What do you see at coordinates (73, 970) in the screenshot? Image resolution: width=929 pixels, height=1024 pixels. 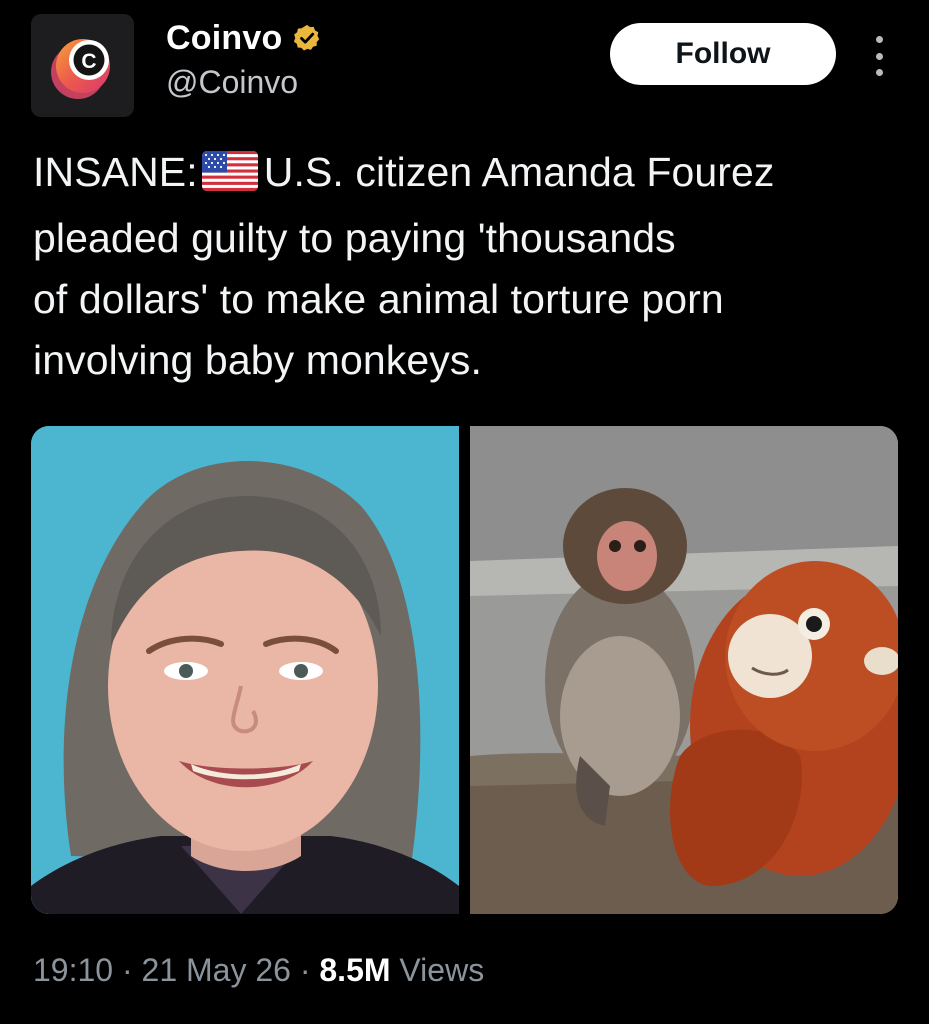 I see `tweet-time: 19:10` at bounding box center [73, 970].